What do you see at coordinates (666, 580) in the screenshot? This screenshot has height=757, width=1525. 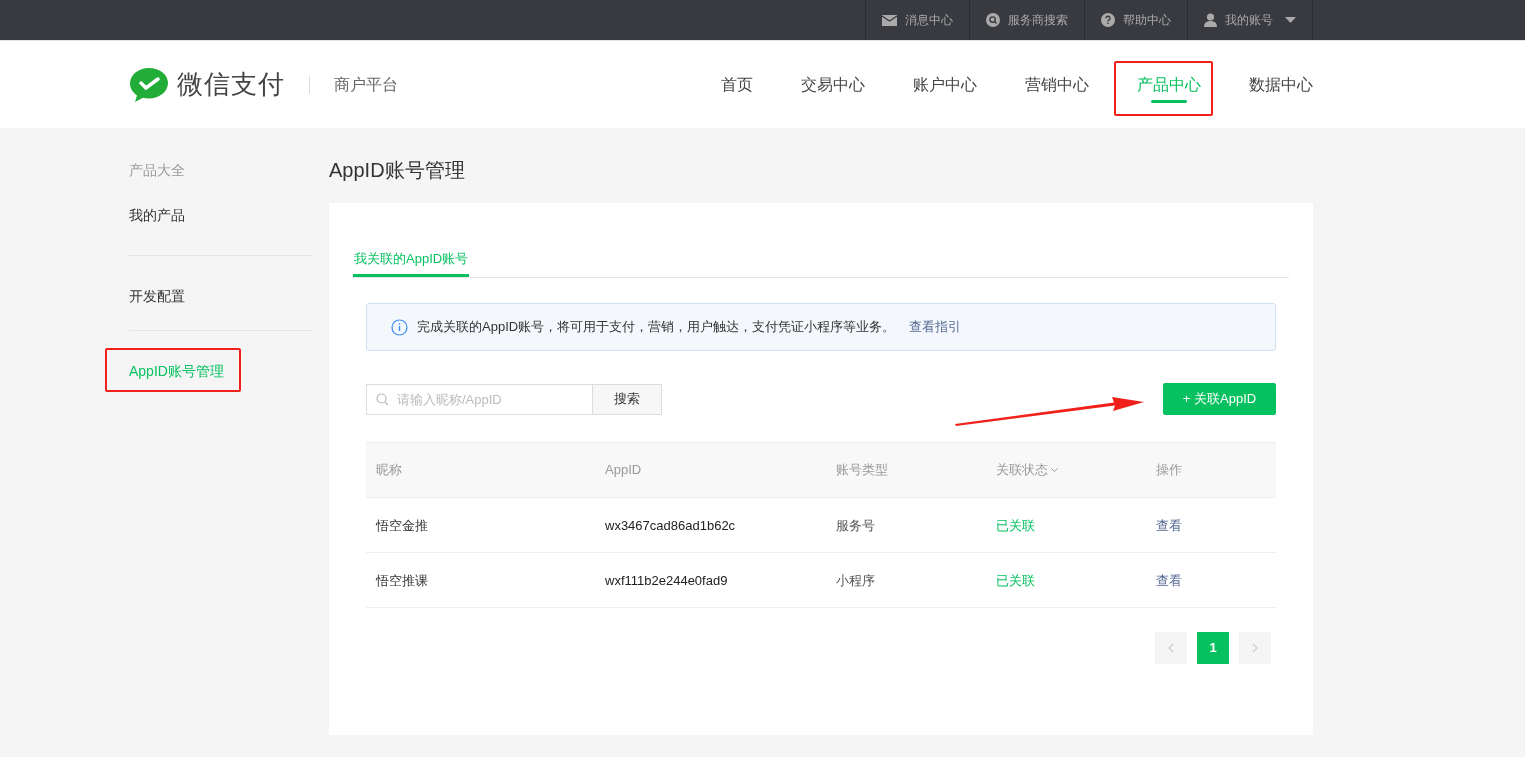 I see `table-cell: wxf111b2e244e0fad9` at bounding box center [666, 580].